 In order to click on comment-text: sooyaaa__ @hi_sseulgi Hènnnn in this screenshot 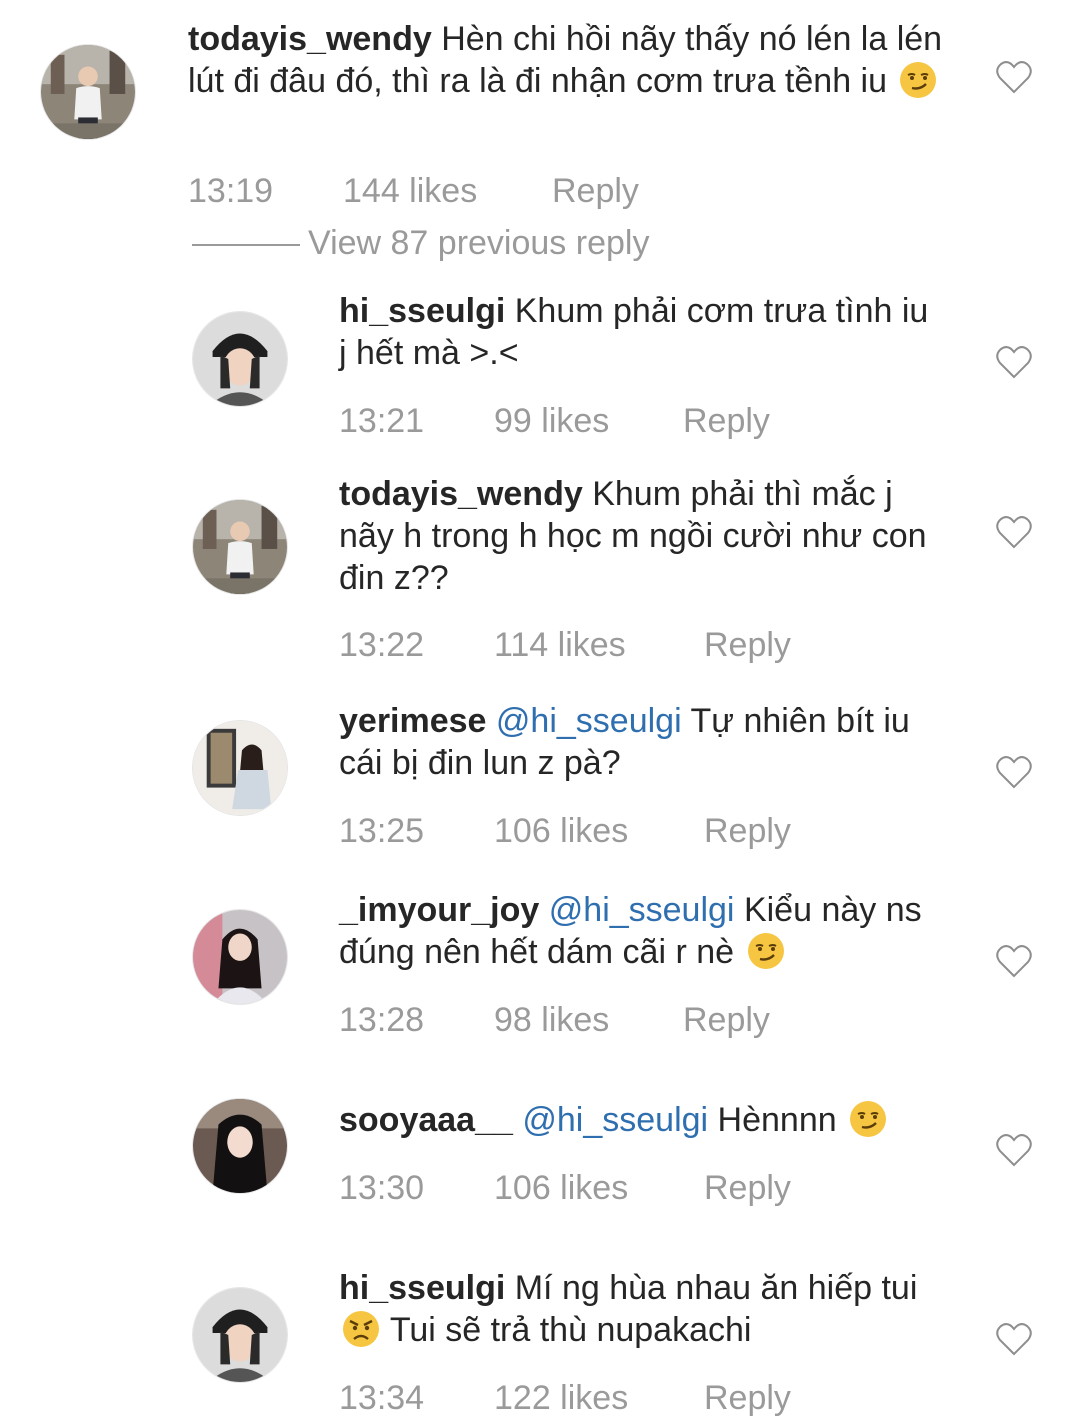, I will do `click(639, 1120)`.